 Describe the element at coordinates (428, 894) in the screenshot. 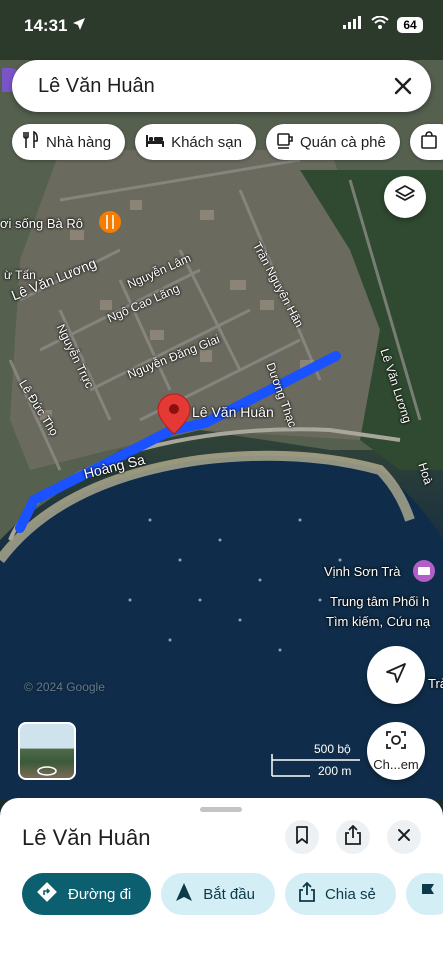

I see `flag-icon` at that location.